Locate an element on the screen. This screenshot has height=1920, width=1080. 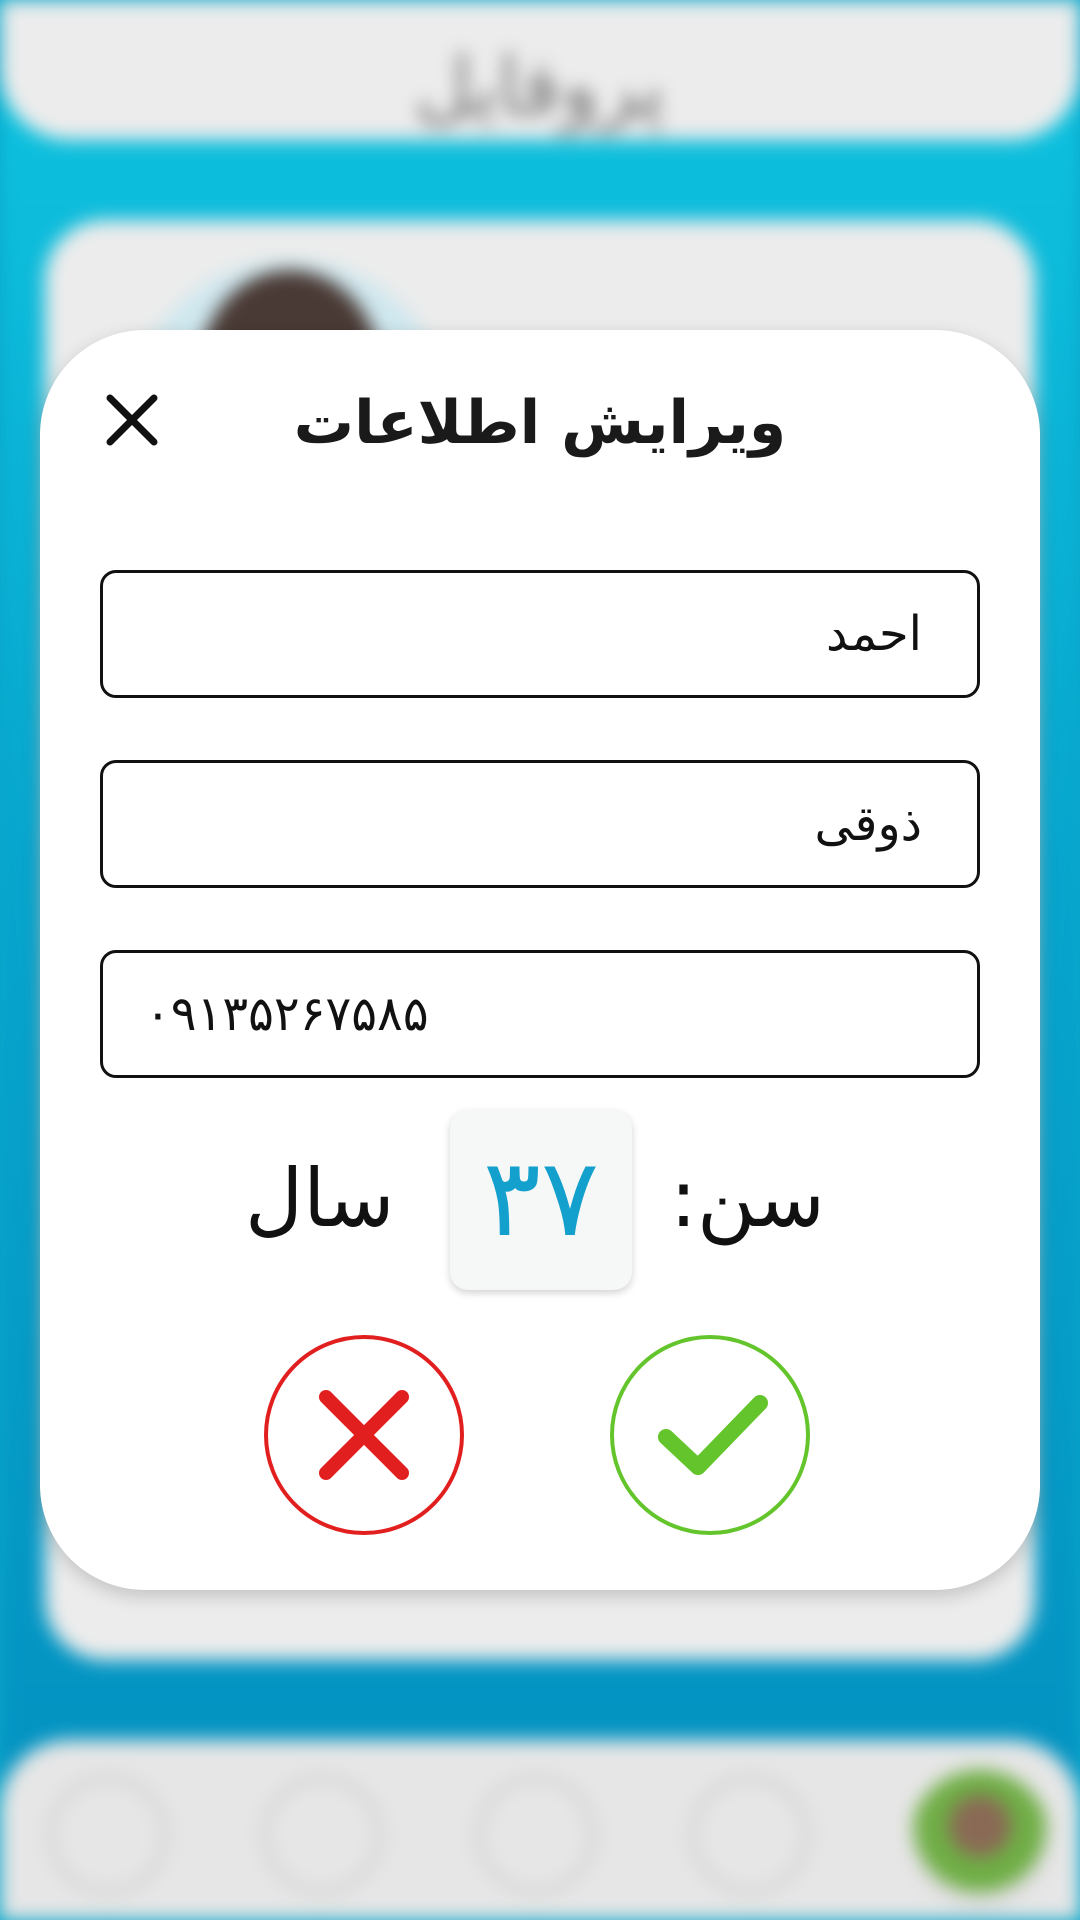
age-row: سن: ۳۷ سال is located at coordinates (540, 1210).